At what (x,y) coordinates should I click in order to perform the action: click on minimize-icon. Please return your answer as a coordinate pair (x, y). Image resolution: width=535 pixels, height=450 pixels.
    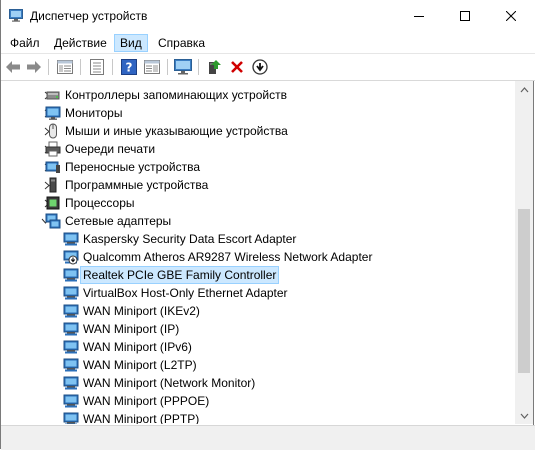
    Looking at the image, I should click on (419, 16).